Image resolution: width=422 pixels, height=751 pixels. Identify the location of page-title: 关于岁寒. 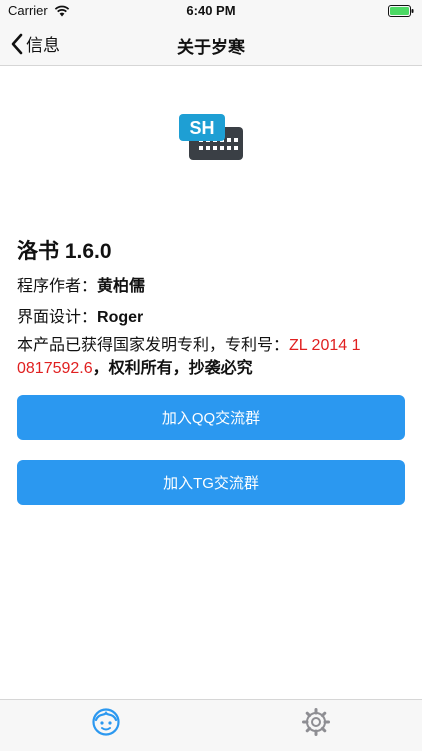
(211, 47).